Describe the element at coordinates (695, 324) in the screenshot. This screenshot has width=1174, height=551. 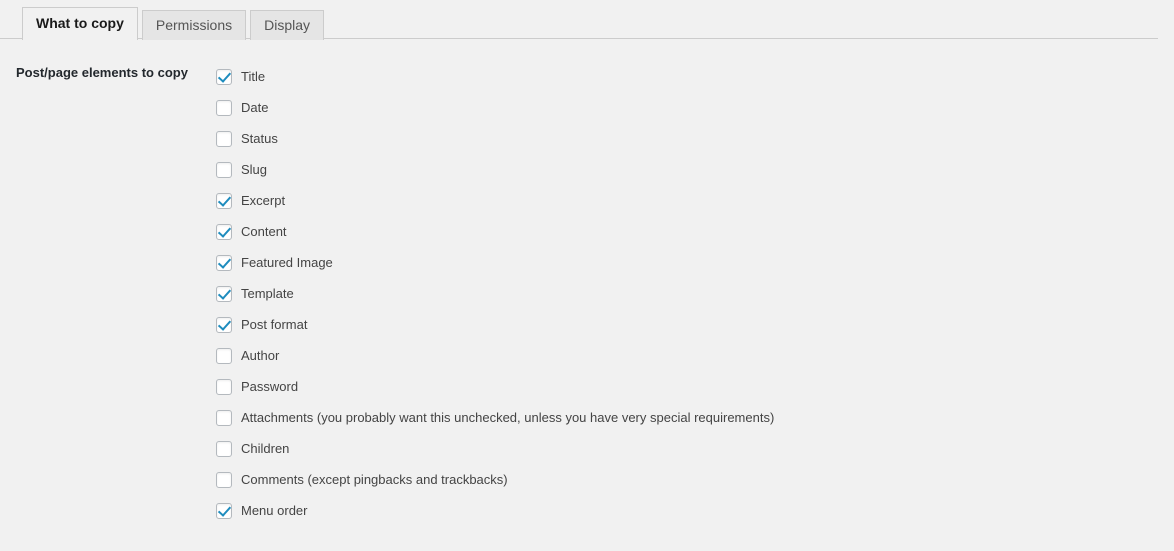
I see `option-row: Post format` at that location.